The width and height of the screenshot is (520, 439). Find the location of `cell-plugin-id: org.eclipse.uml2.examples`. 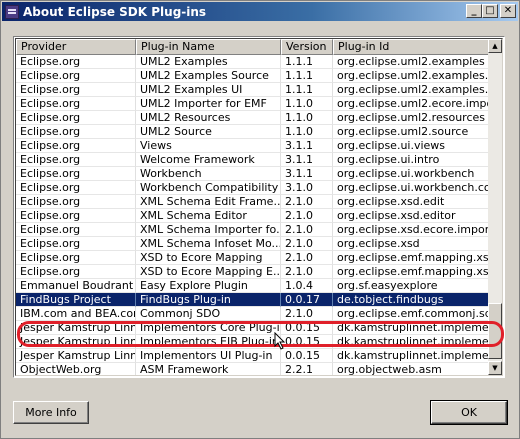

cell-plugin-id: org.eclipse.uml2.examples is located at coordinates (412, 62).